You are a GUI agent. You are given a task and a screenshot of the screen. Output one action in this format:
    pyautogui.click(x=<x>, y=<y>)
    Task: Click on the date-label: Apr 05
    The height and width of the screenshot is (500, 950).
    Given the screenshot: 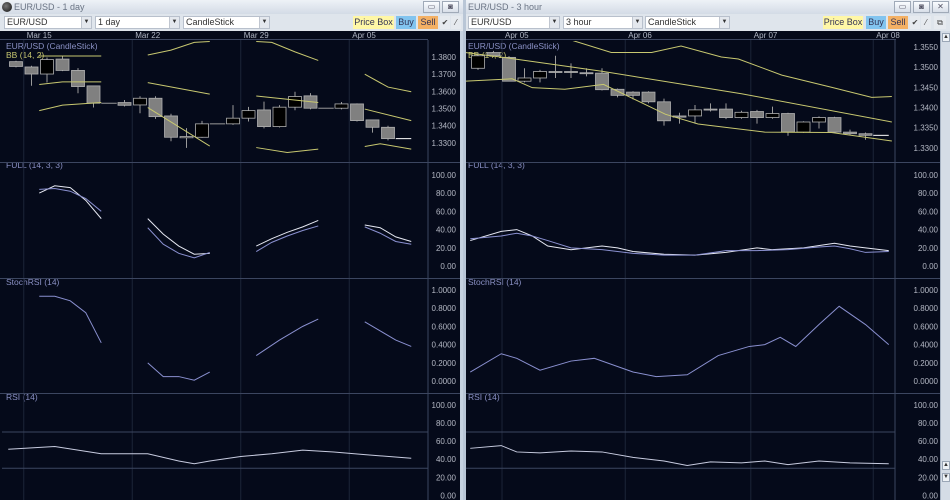 What is the action you would take?
    pyautogui.click(x=517, y=35)
    